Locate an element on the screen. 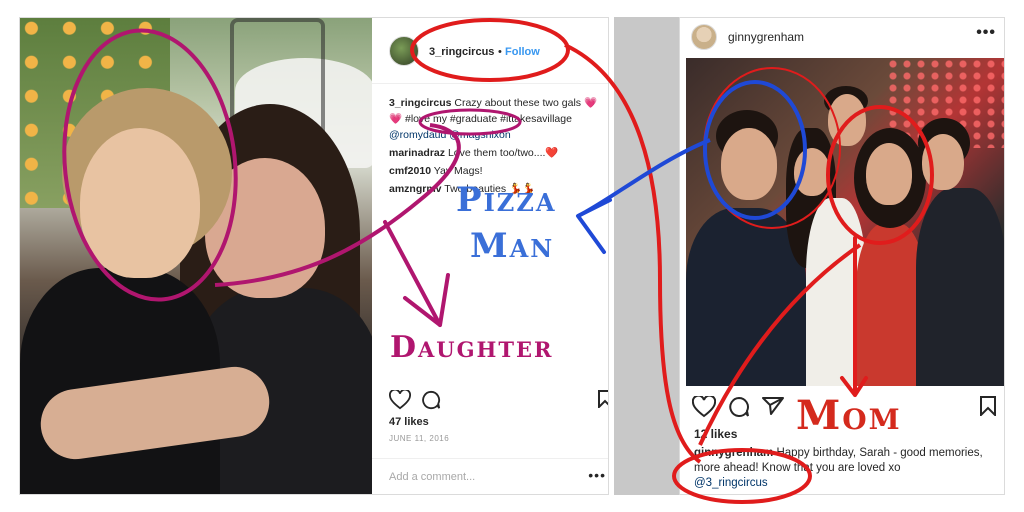  likes-count: 12 likes is located at coordinates (715, 434).